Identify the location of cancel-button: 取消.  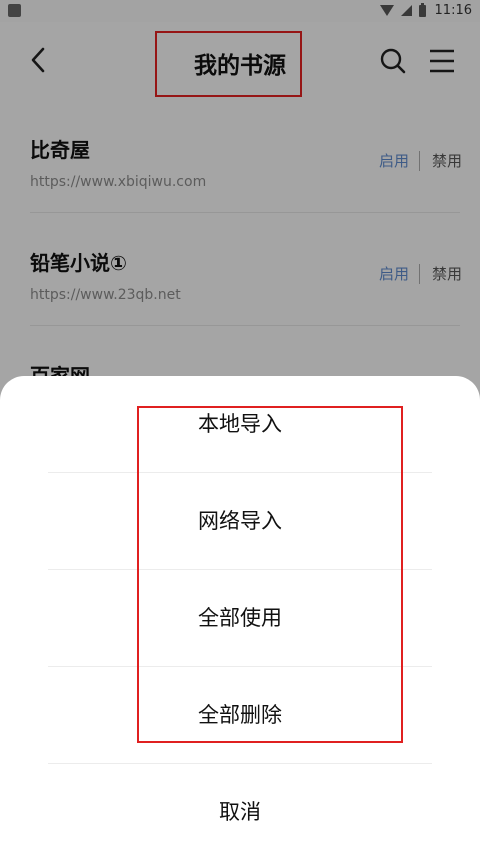
(240, 809).